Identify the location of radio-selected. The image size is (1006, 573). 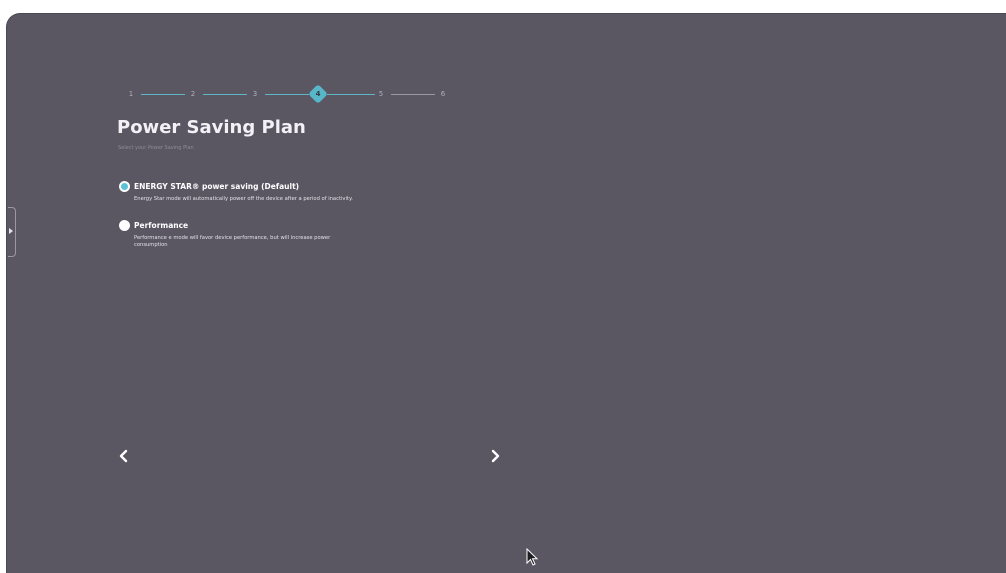
(124, 186).